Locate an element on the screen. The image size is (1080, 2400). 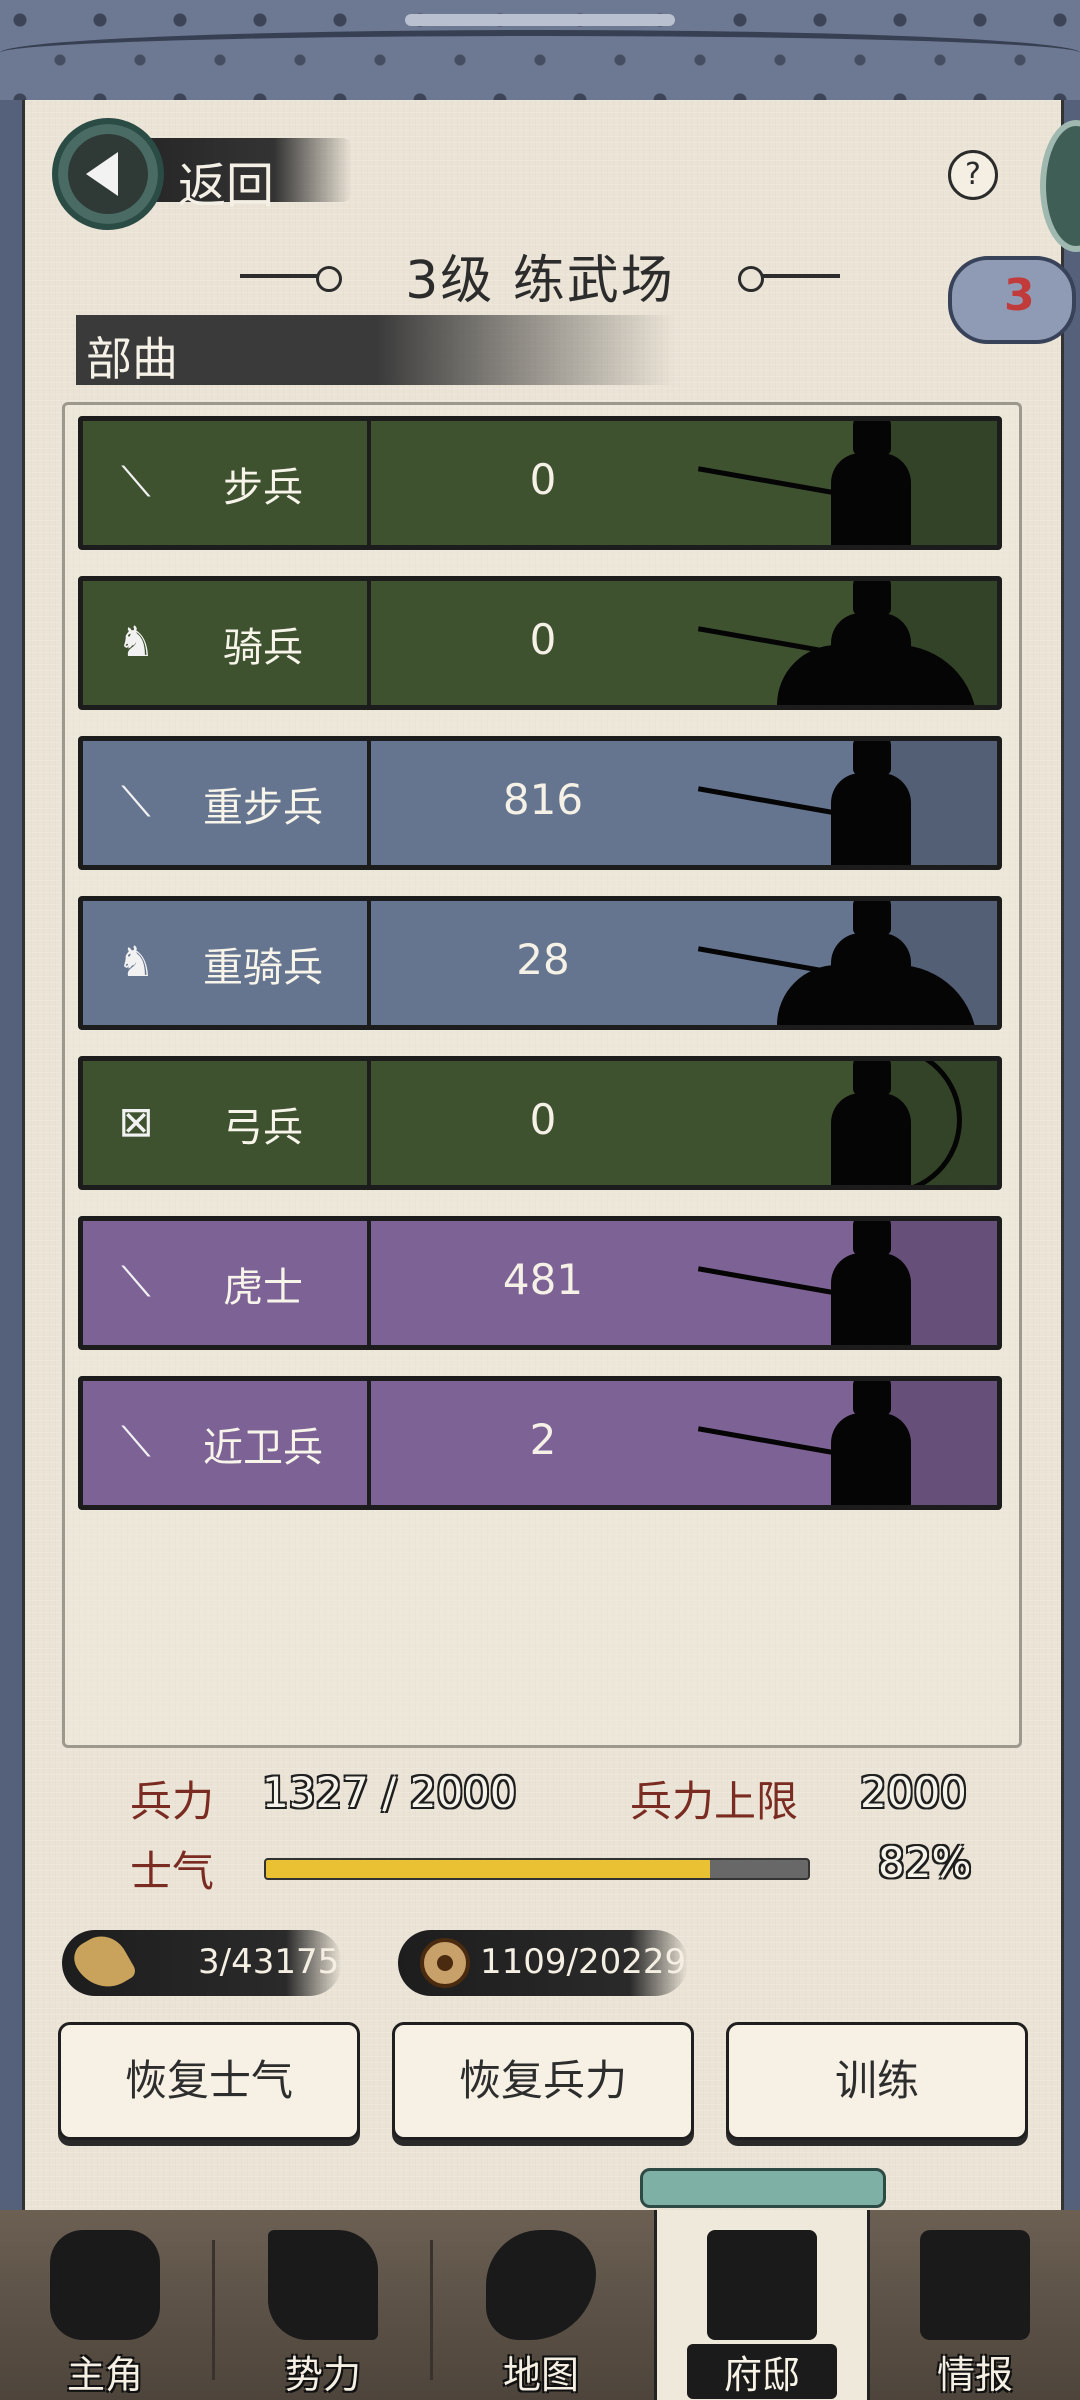
help-icon: ? is located at coordinates (973, 175).